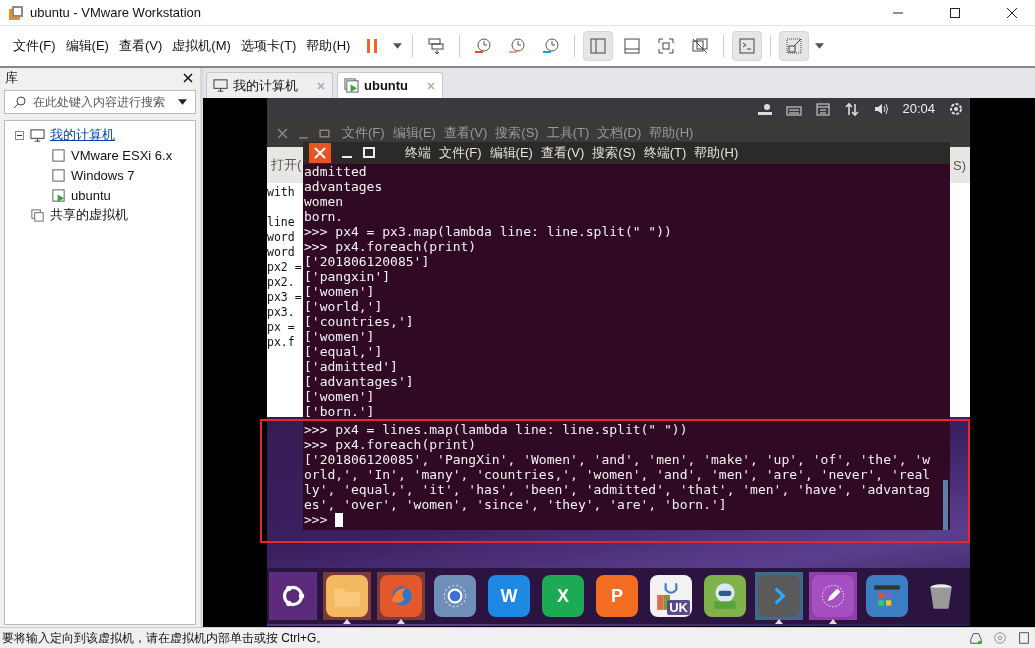  I want to click on dock-item: W, so click(509, 596).